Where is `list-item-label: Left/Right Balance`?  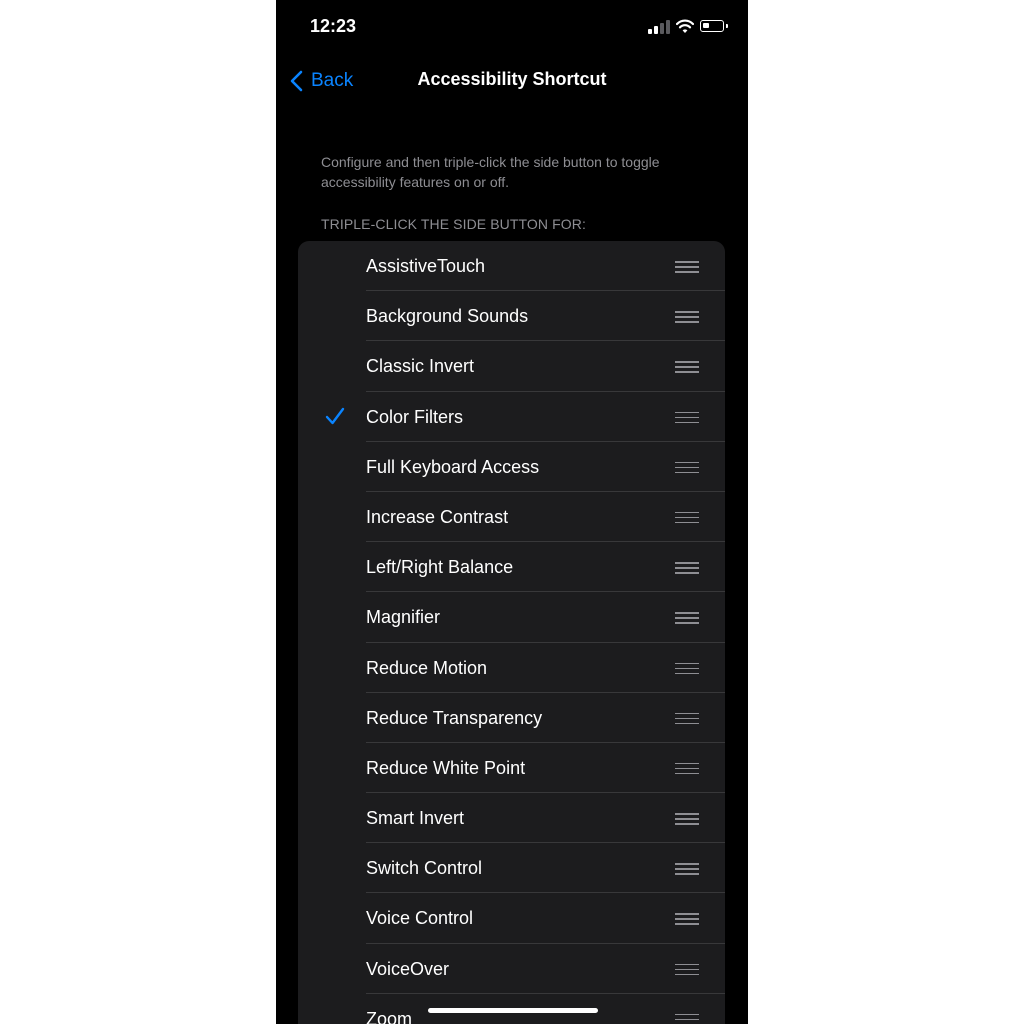 list-item-label: Left/Right Balance is located at coordinates (440, 567).